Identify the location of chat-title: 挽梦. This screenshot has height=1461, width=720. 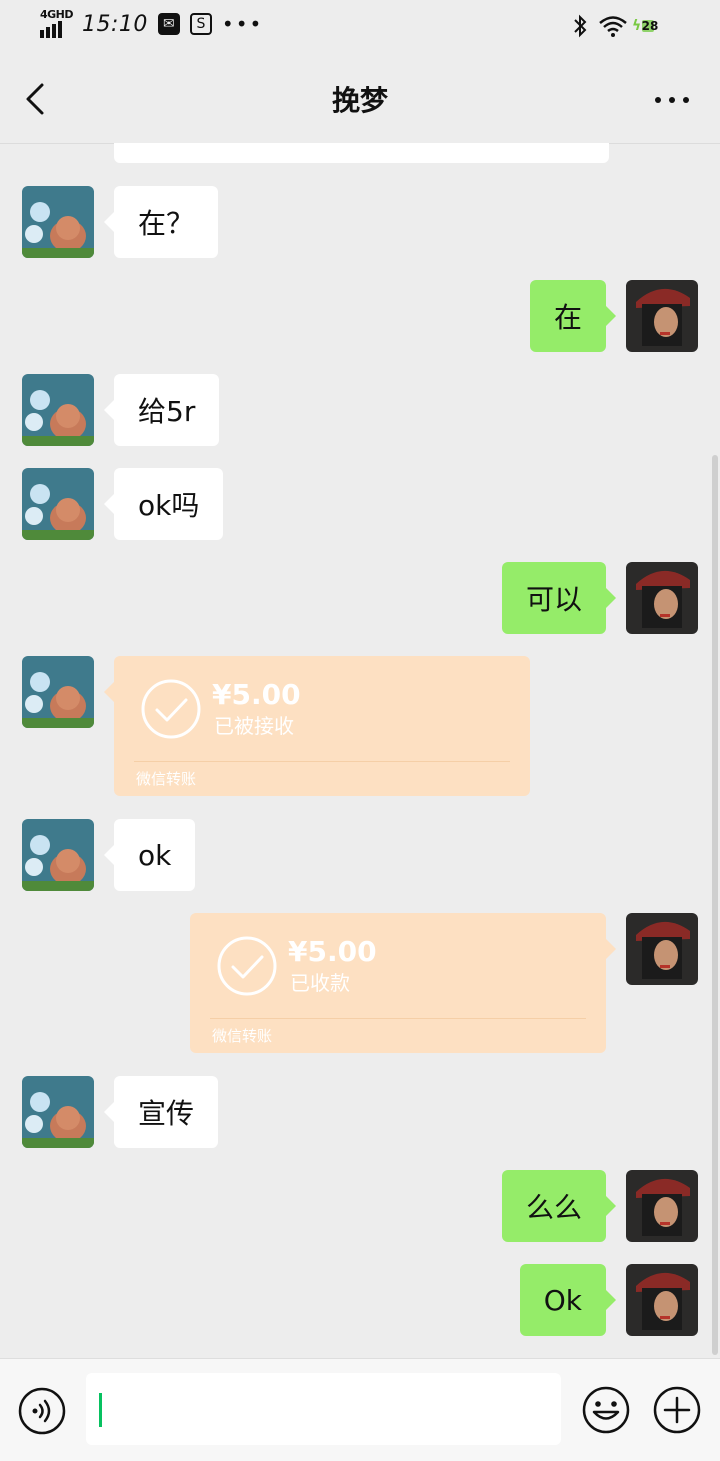
(359, 100).